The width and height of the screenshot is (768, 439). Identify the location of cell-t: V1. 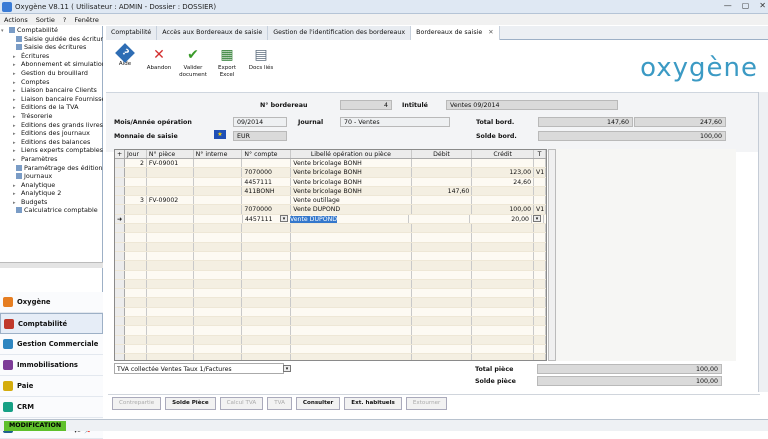
(540, 172).